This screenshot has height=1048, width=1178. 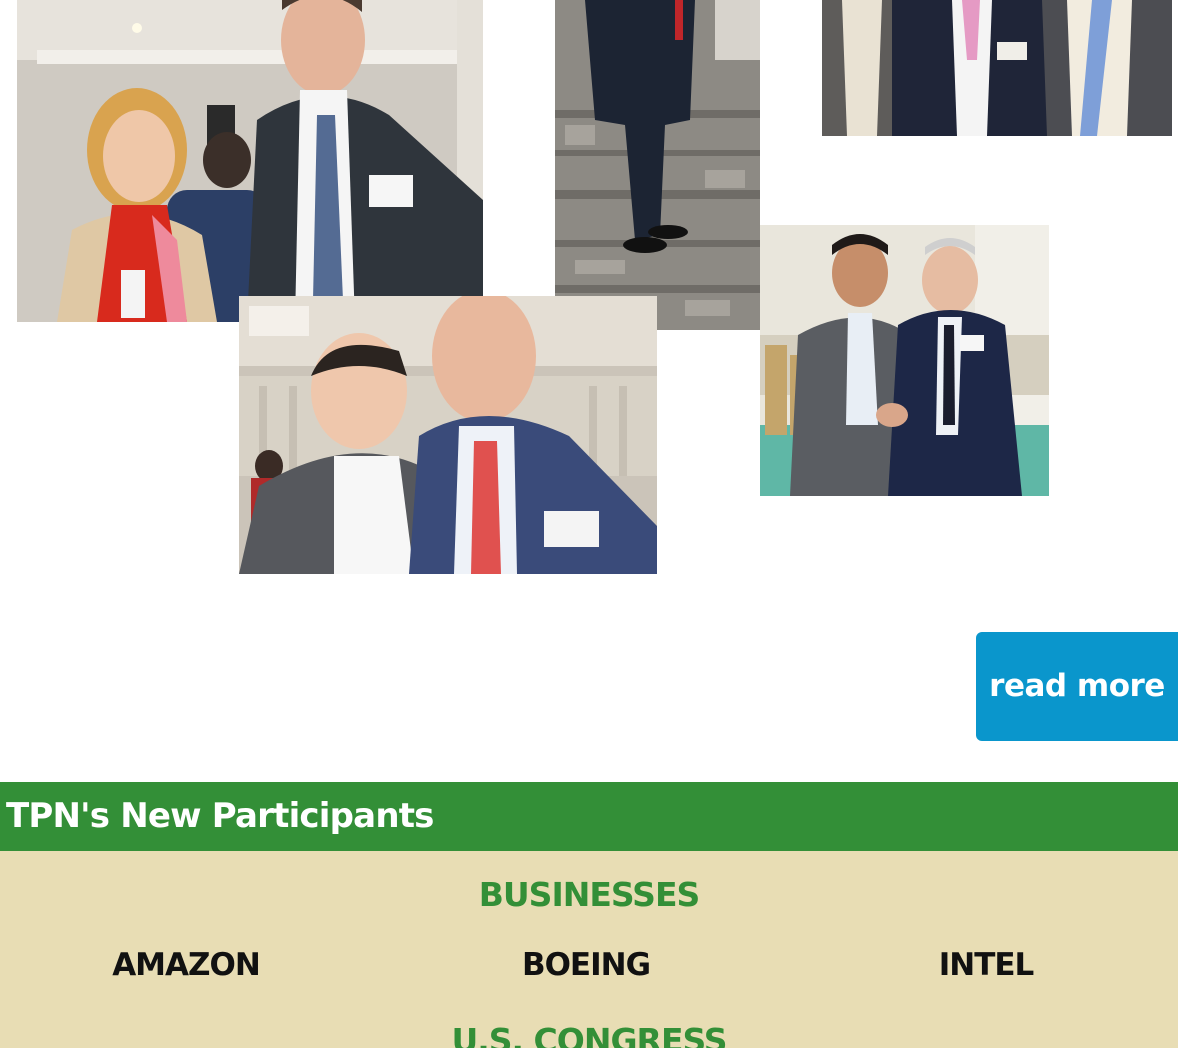 What do you see at coordinates (657, 165) in the screenshot?
I see `photo-man-standing-carpet` at bounding box center [657, 165].